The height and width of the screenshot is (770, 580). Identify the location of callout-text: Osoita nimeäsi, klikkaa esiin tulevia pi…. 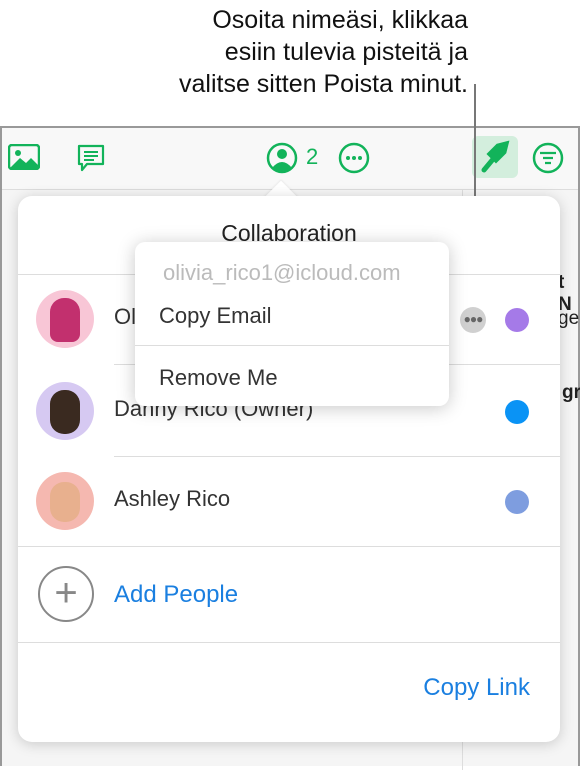
(323, 52).